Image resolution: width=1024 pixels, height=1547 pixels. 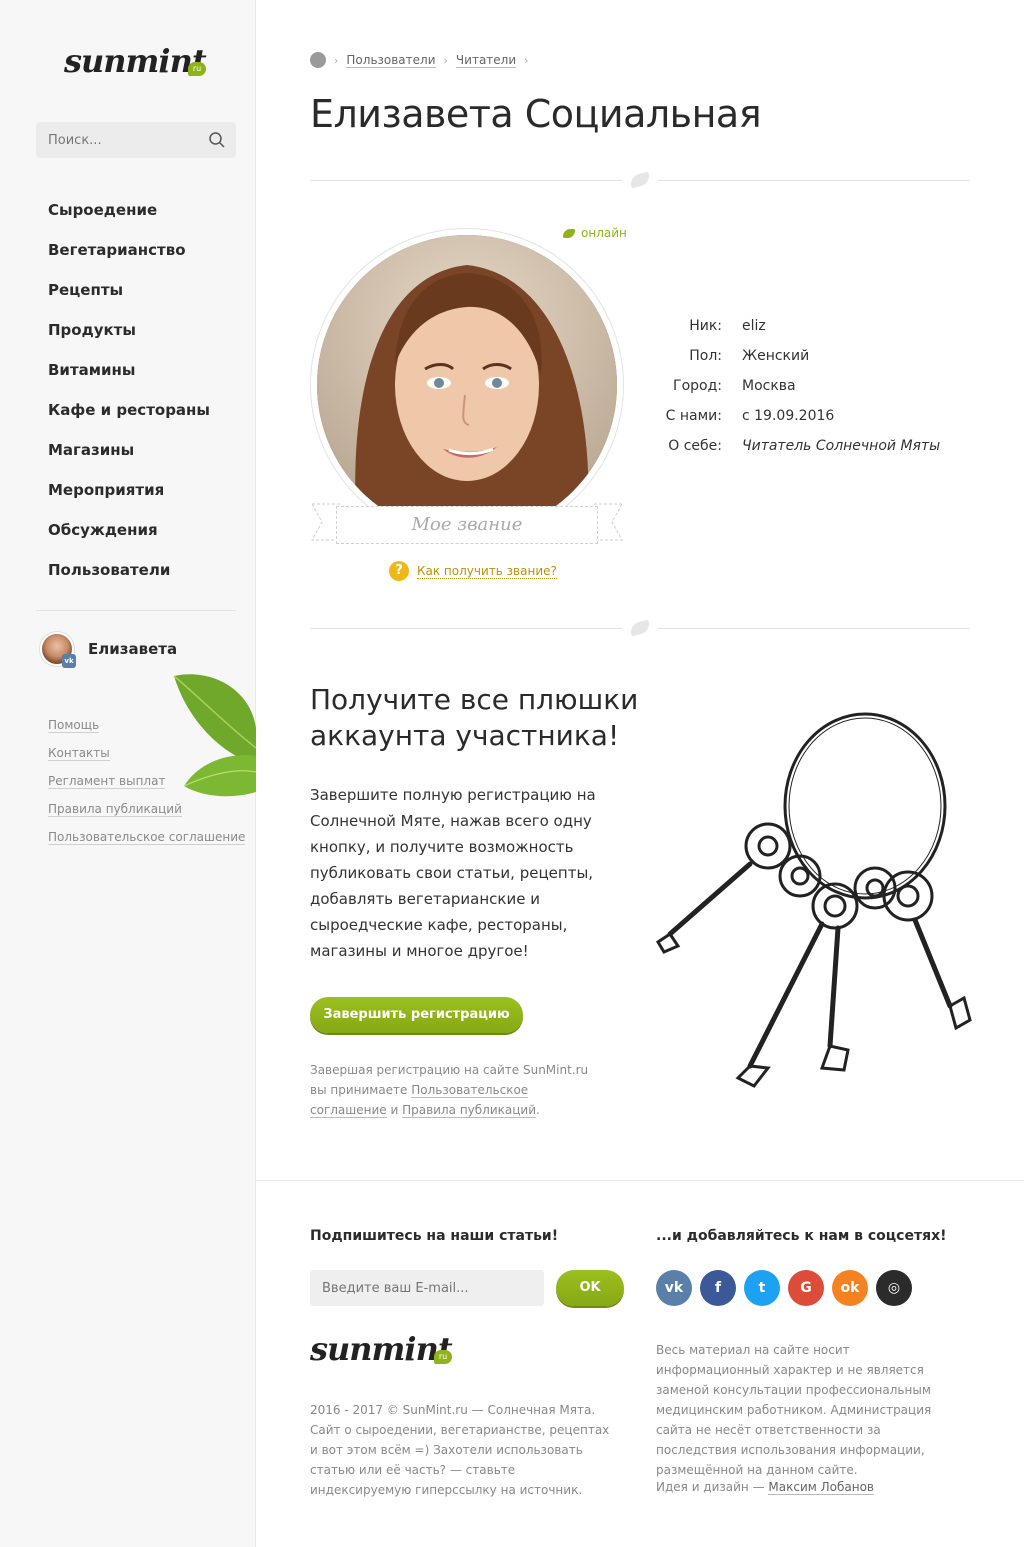 I want to click on twitter-icon: t, so click(x=762, y=1288).